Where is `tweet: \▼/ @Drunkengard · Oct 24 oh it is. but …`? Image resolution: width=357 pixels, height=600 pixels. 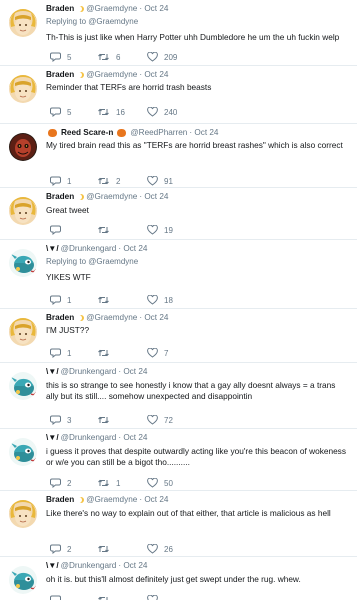 tweet: \▼/ @Drunkengard · Oct 24 oh it is. but … is located at coordinates (178, 578).